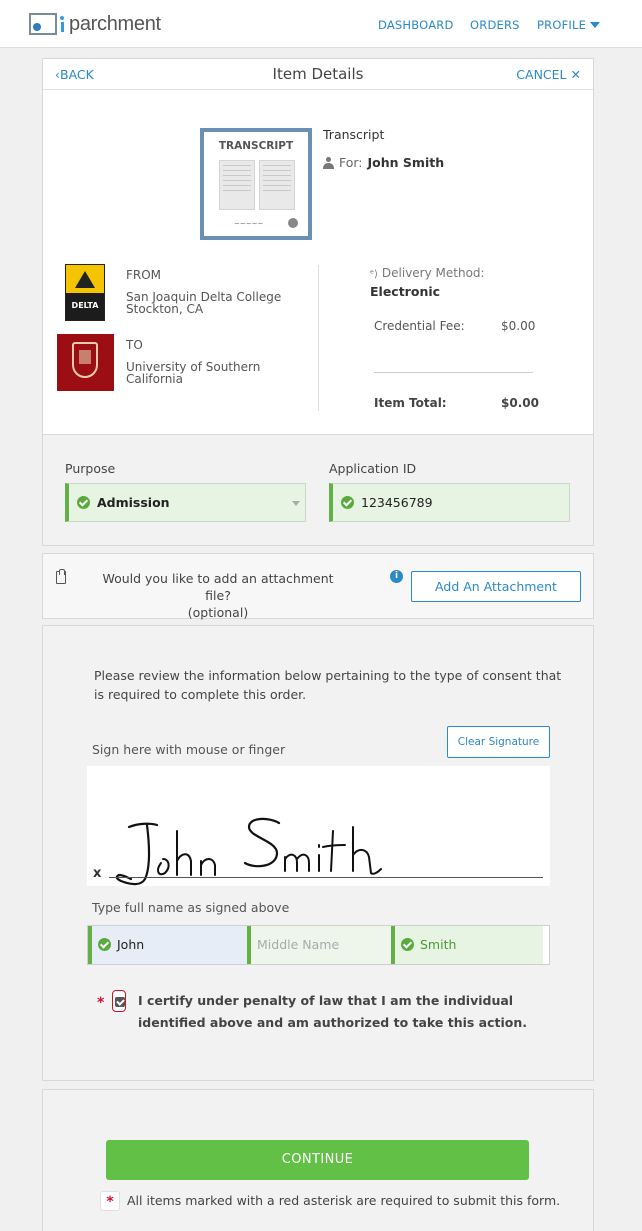 This screenshot has width=642, height=1231. Describe the element at coordinates (520, 403) in the screenshot. I see `item-total-value: $0.00` at that location.